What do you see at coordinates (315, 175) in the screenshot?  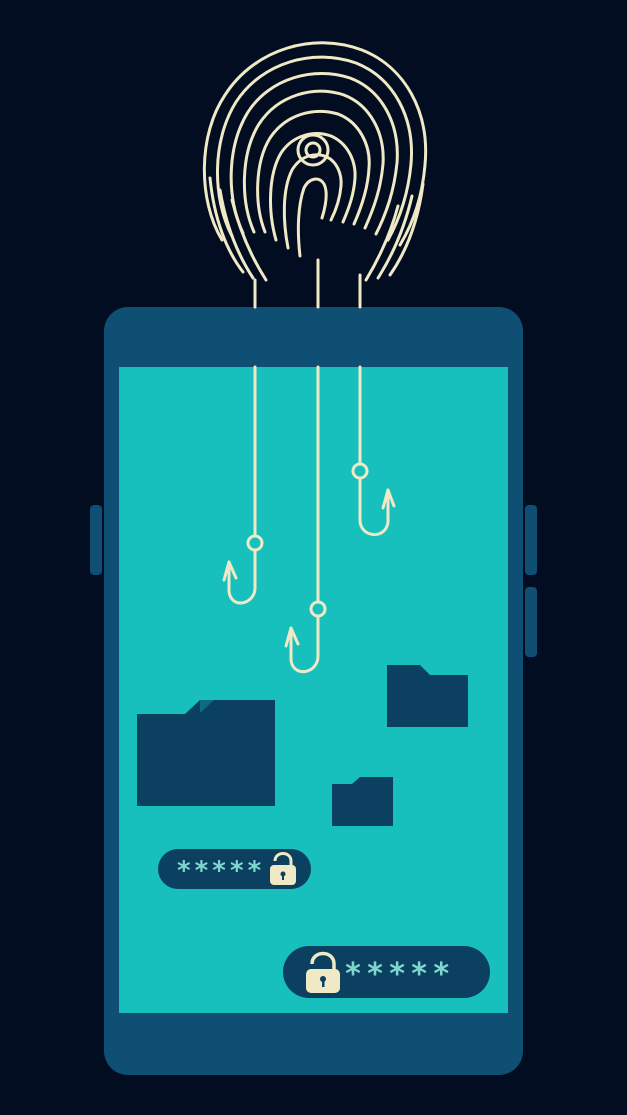 I see `fingerprint-icon` at bounding box center [315, 175].